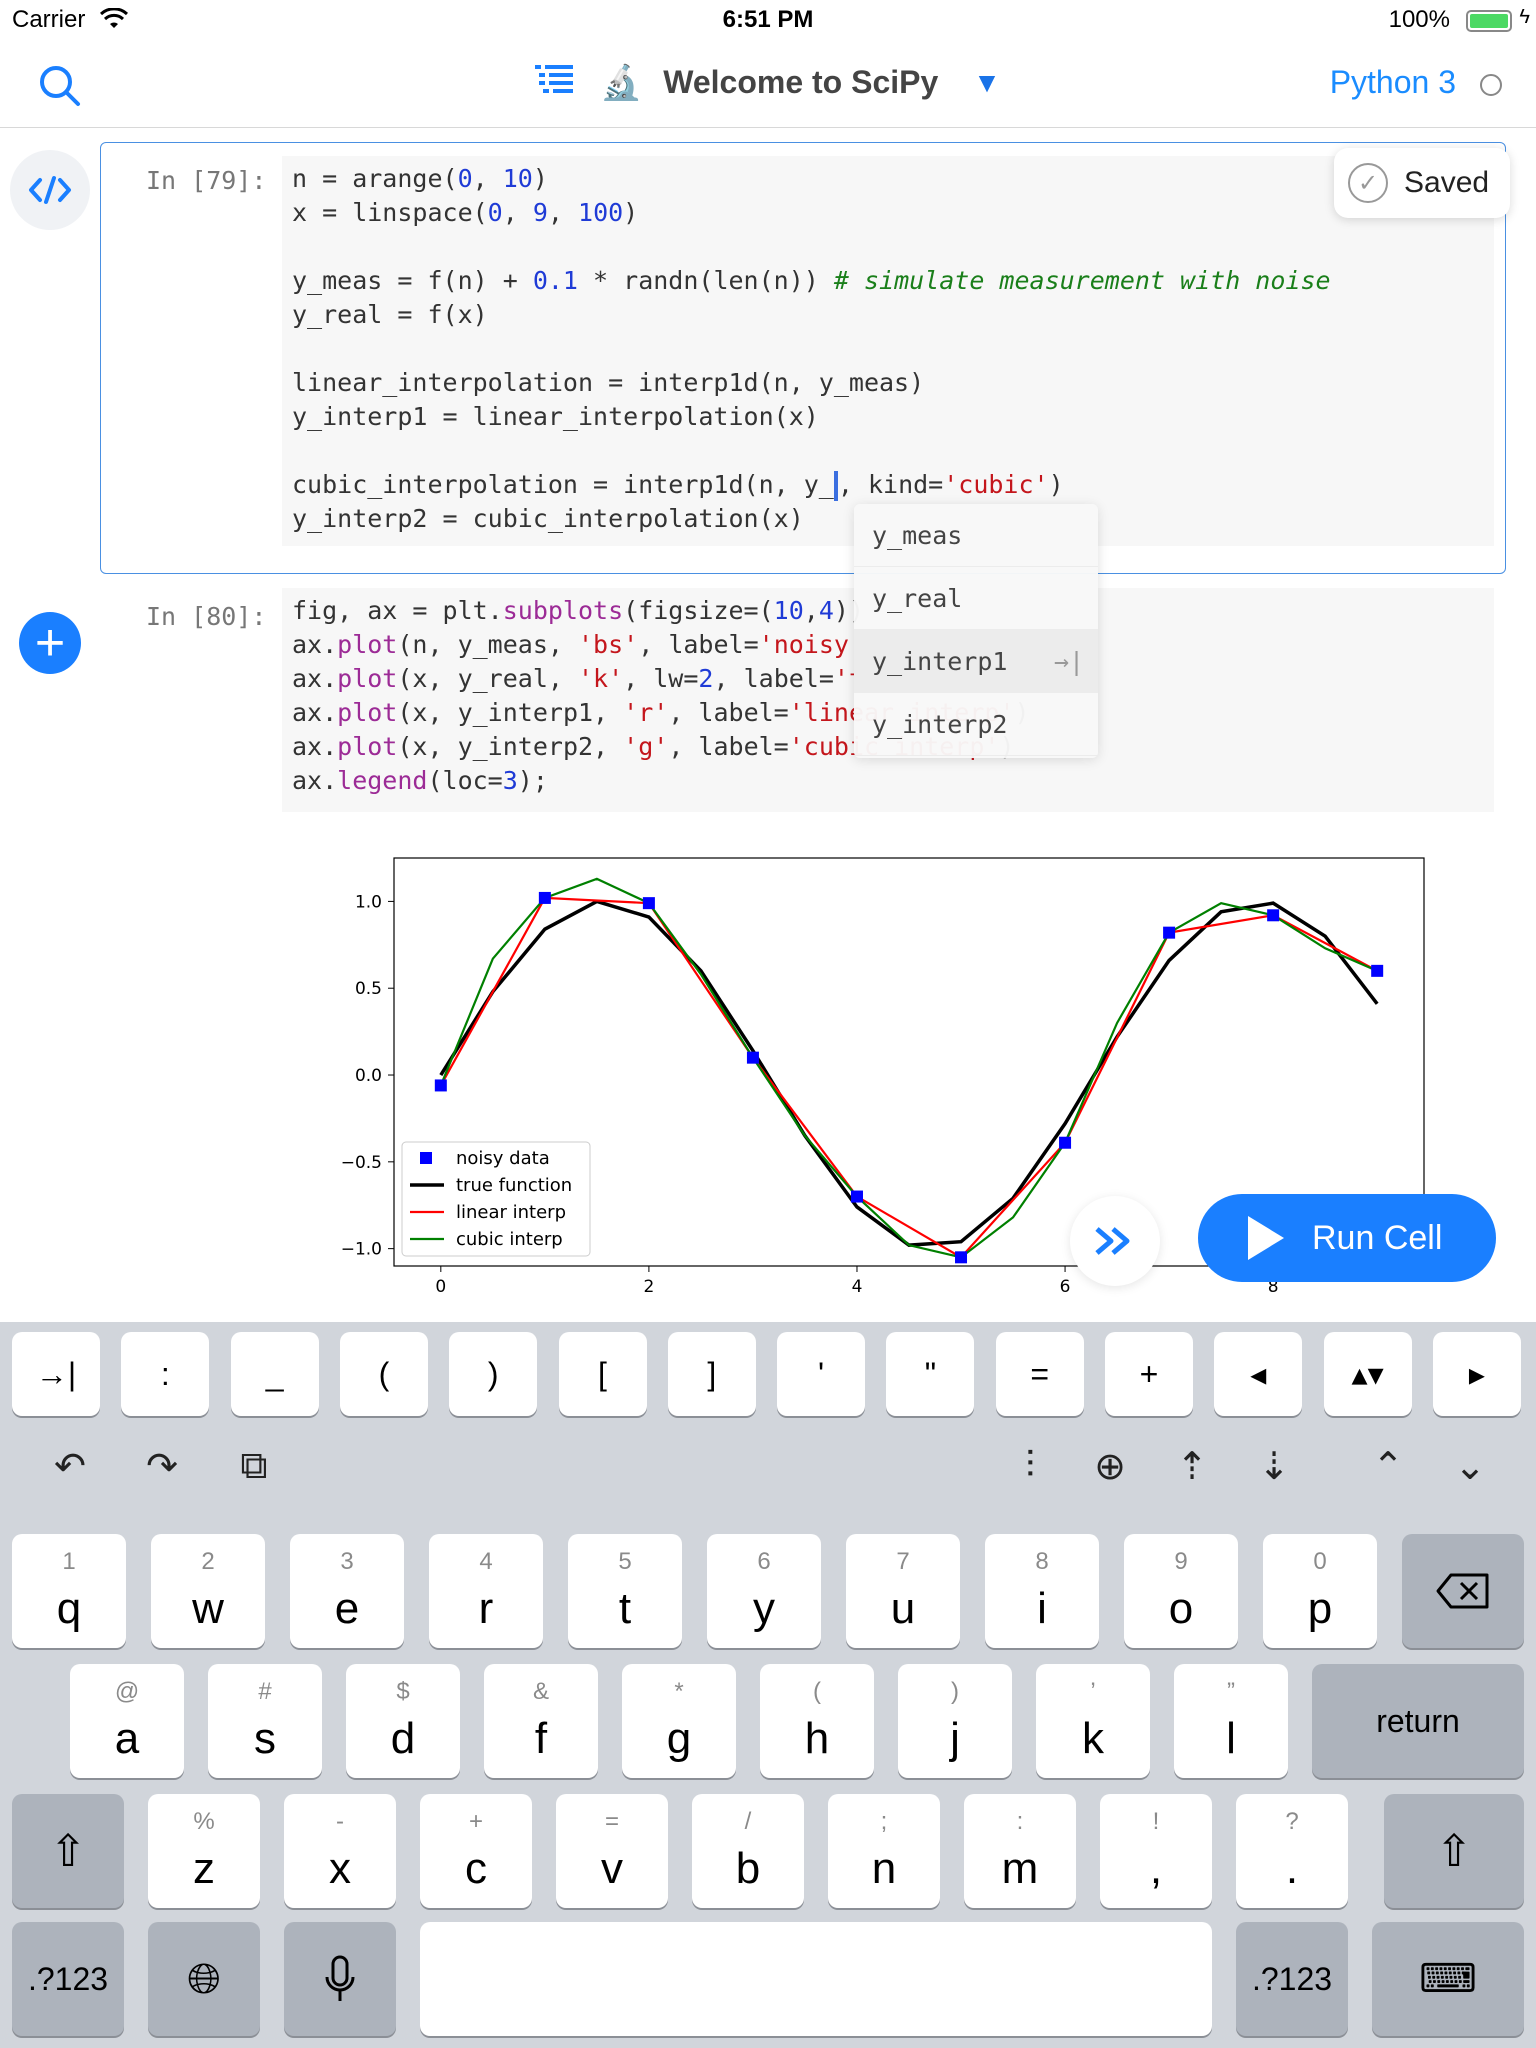 The image size is (1536, 2048). I want to click on letter-key: 7u, so click(903, 1591).